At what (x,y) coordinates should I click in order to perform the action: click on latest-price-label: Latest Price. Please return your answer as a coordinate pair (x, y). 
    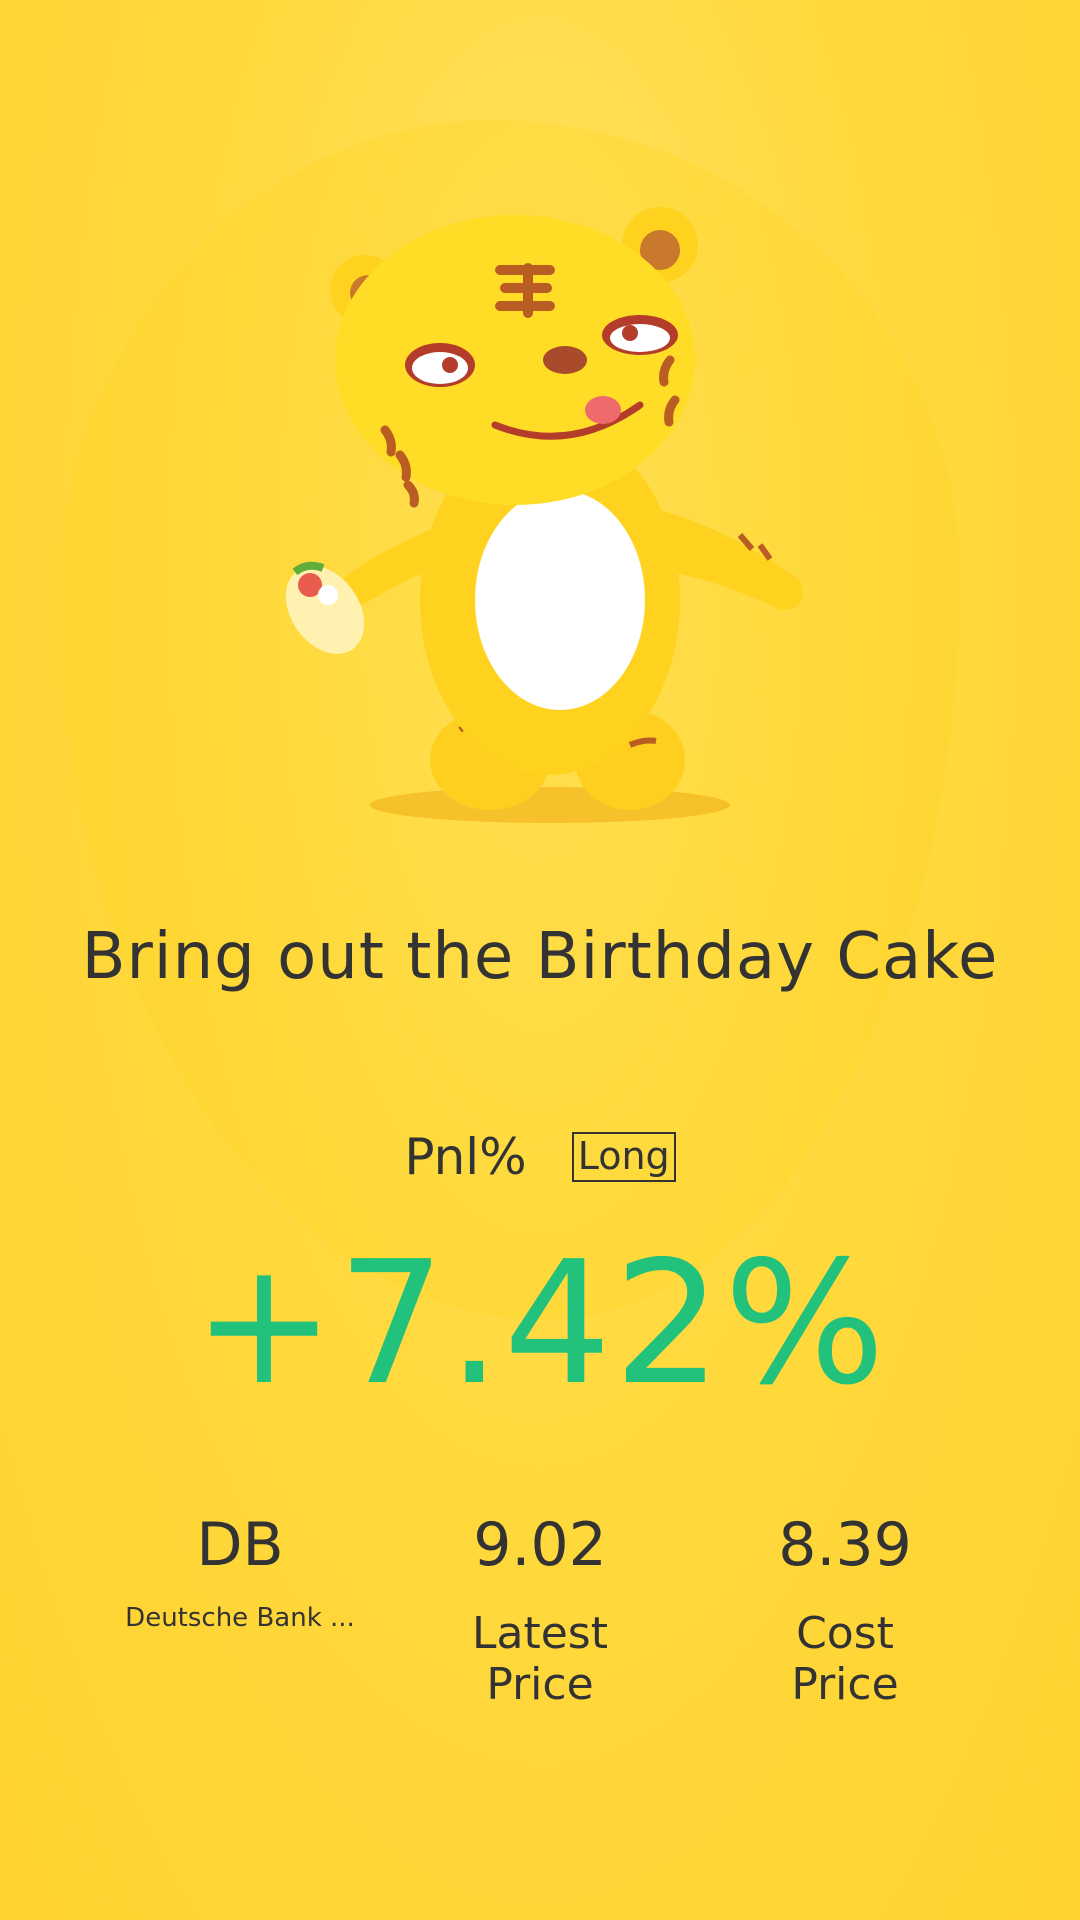
    Looking at the image, I should click on (540, 1659).